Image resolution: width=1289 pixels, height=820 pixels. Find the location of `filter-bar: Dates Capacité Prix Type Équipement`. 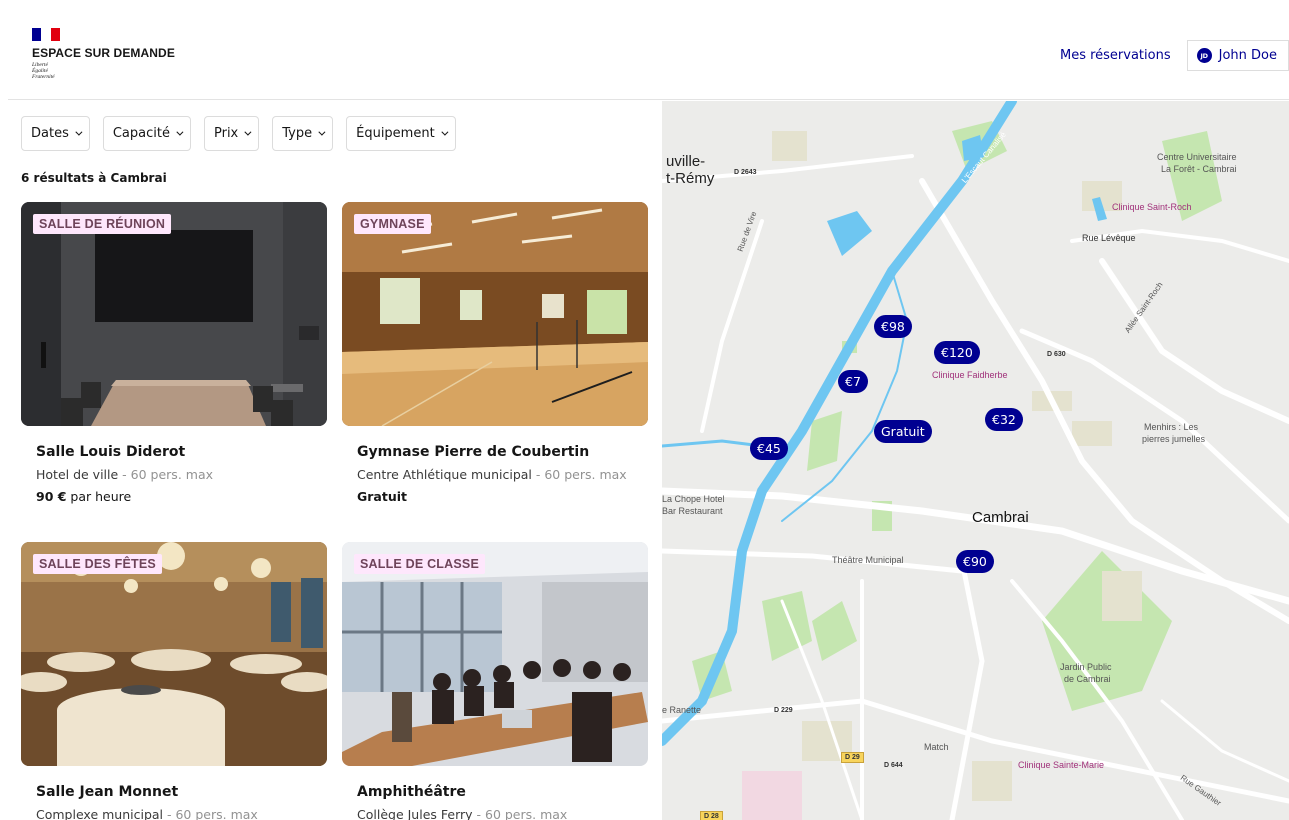

filter-bar: Dates Capacité Prix Type Équipement is located at coordinates (238, 133).